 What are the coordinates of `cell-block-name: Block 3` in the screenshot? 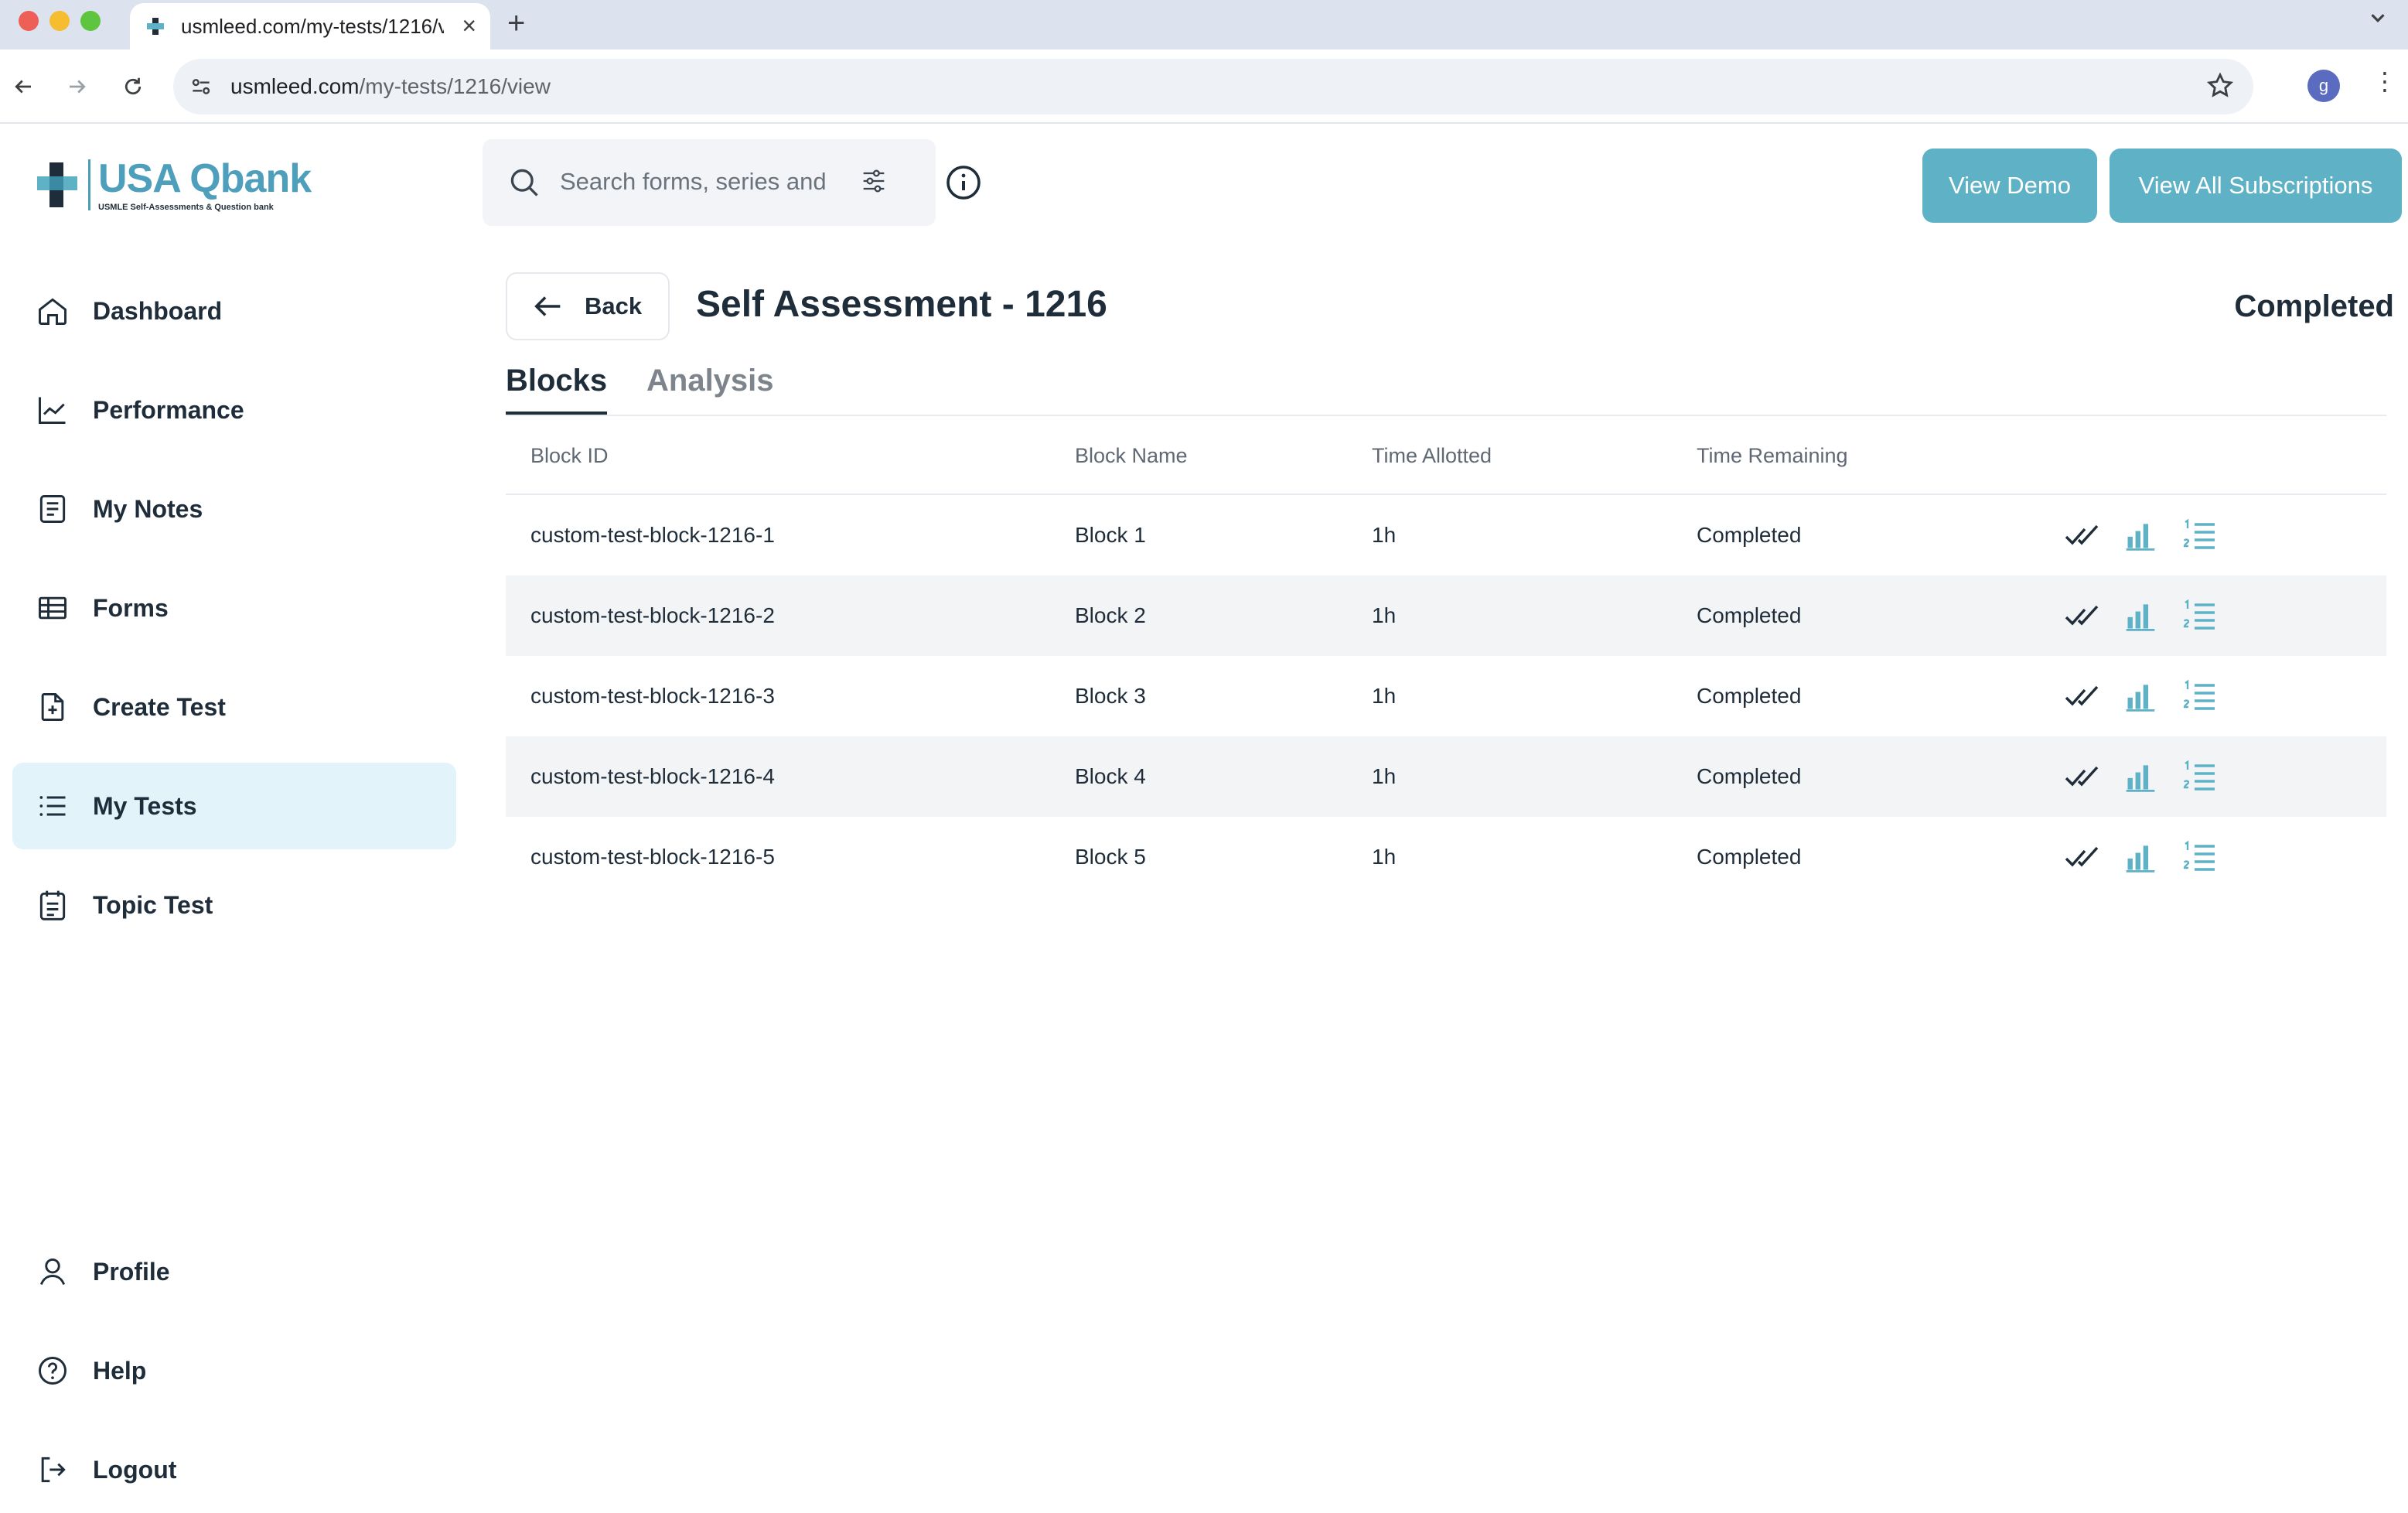 It's located at (1110, 696).